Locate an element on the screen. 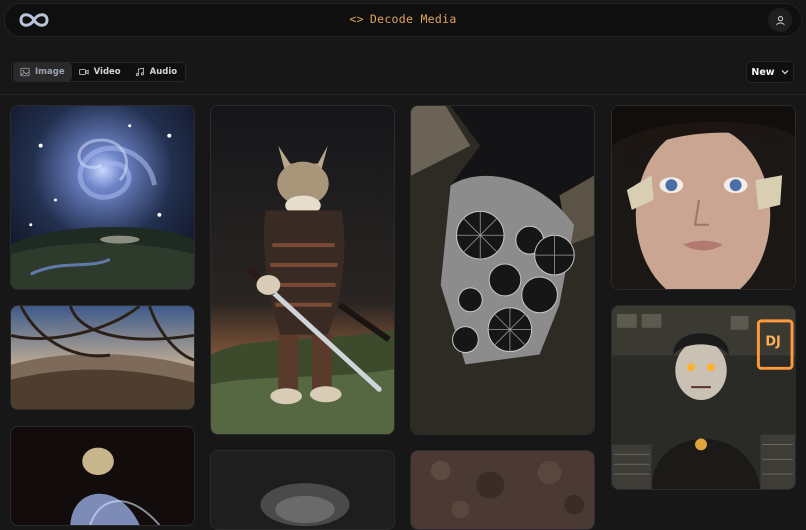  rock-texture-image is located at coordinates (502, 490).